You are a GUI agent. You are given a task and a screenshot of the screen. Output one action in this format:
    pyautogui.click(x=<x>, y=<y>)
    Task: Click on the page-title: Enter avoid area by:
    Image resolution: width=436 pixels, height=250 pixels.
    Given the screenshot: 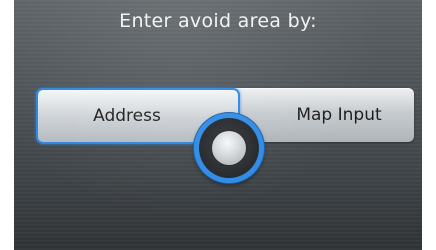 What is the action you would take?
    pyautogui.click(x=218, y=21)
    